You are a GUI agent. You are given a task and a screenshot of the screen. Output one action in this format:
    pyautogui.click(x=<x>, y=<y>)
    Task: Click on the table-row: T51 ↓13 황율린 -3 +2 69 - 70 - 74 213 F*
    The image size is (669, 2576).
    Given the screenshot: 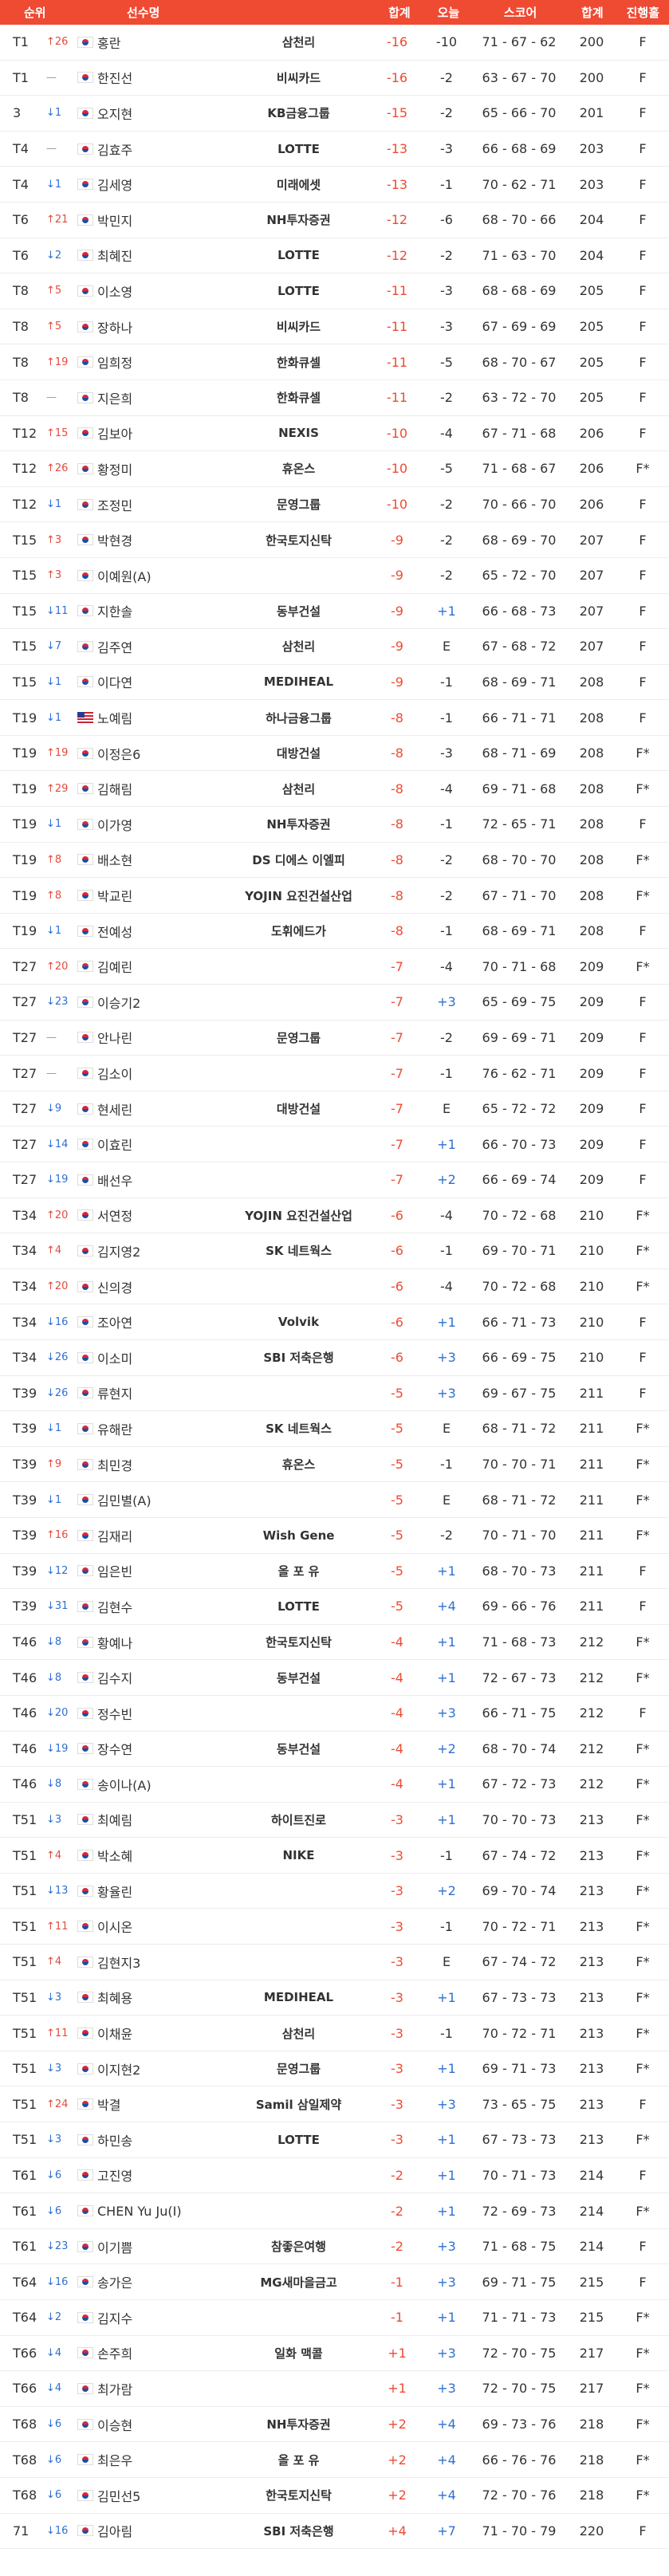 What is the action you would take?
    pyautogui.click(x=334, y=1892)
    